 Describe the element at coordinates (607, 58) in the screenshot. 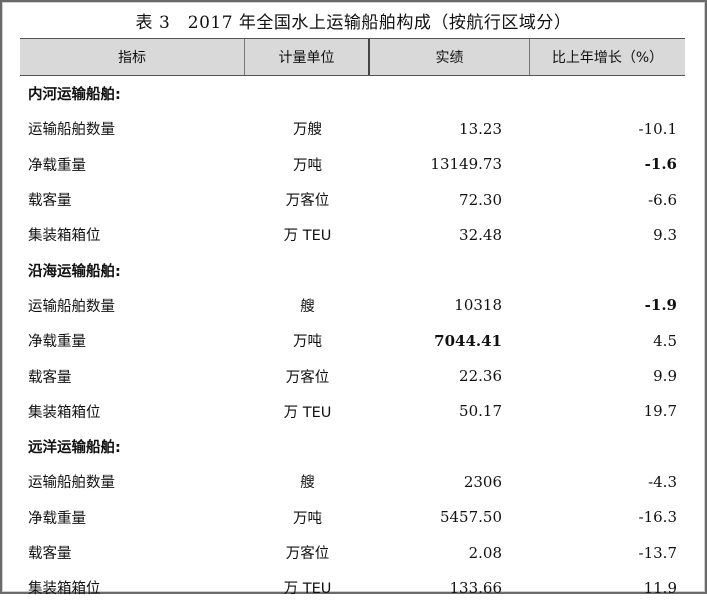

I see `header-growth: 比上年增长（%）` at that location.